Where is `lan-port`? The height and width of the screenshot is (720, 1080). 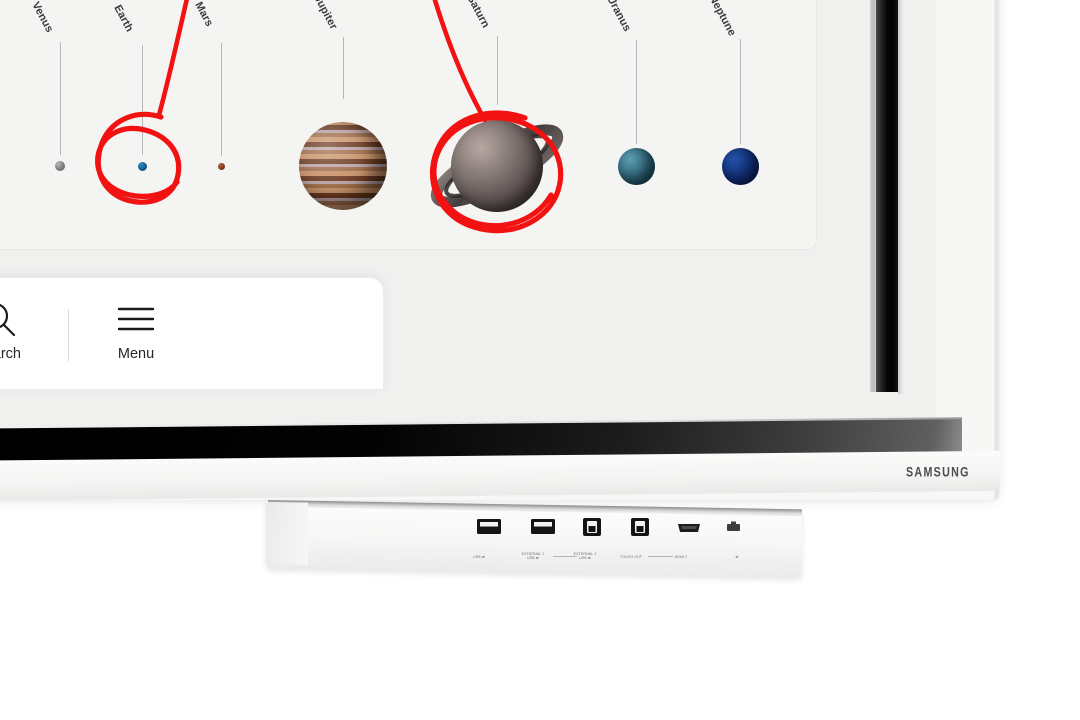 lan-port is located at coordinates (733, 528).